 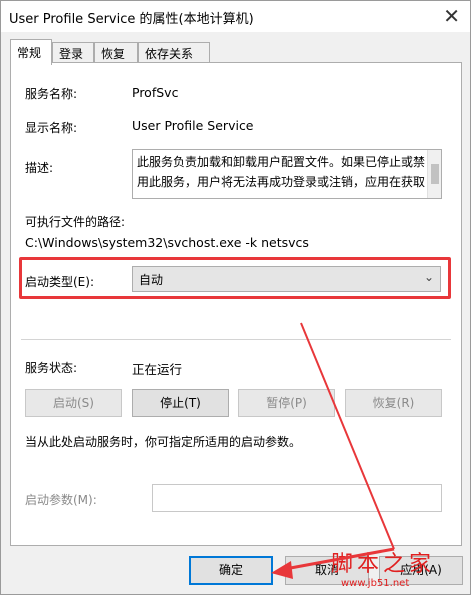 What do you see at coordinates (73, 52) in the screenshot?
I see `tab-logon: 登录` at bounding box center [73, 52].